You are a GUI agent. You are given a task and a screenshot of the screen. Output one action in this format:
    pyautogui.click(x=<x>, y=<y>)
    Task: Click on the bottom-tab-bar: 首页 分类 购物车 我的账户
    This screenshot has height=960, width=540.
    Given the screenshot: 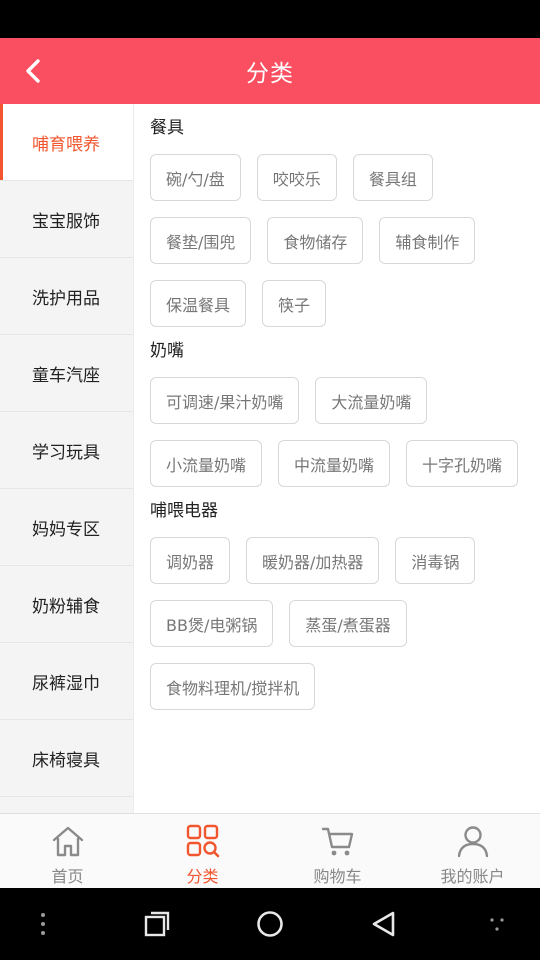 What is the action you would take?
    pyautogui.click(x=270, y=850)
    